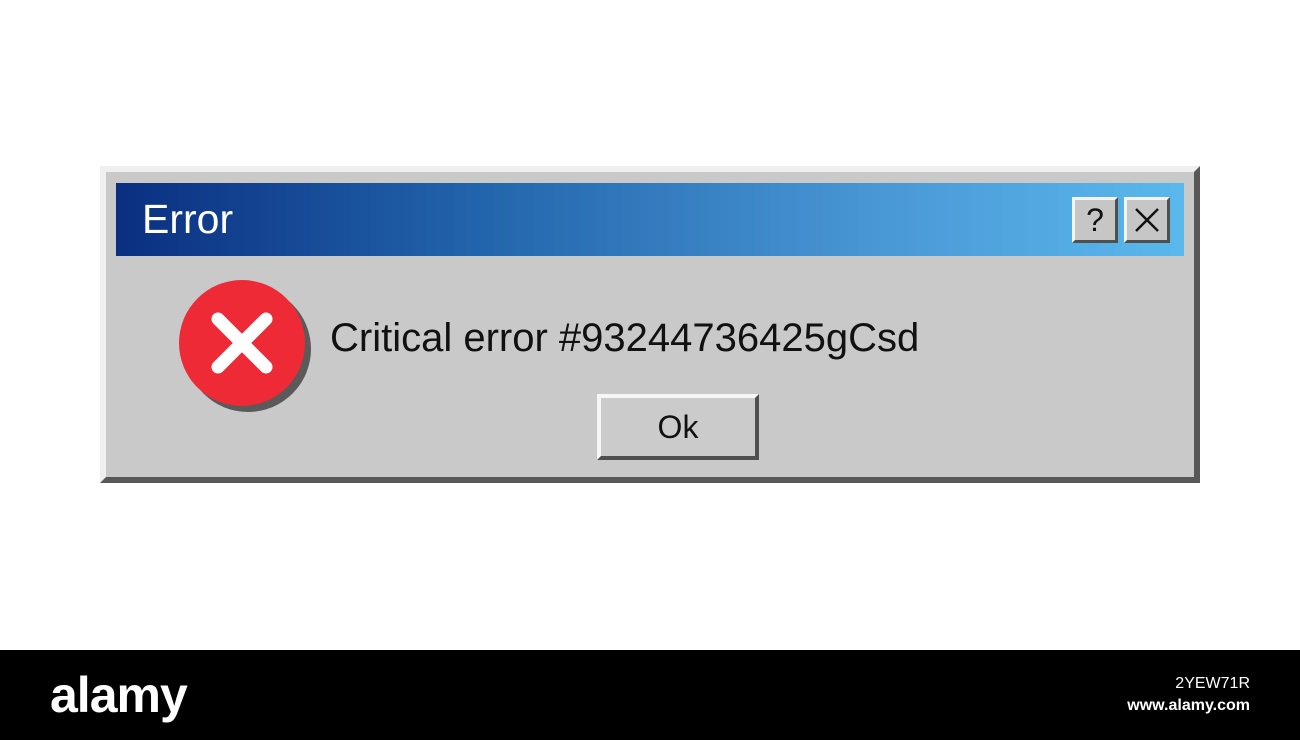  I want to click on stock-banner: alamy 2YEW71R www.alamy.com, so click(650, 695).